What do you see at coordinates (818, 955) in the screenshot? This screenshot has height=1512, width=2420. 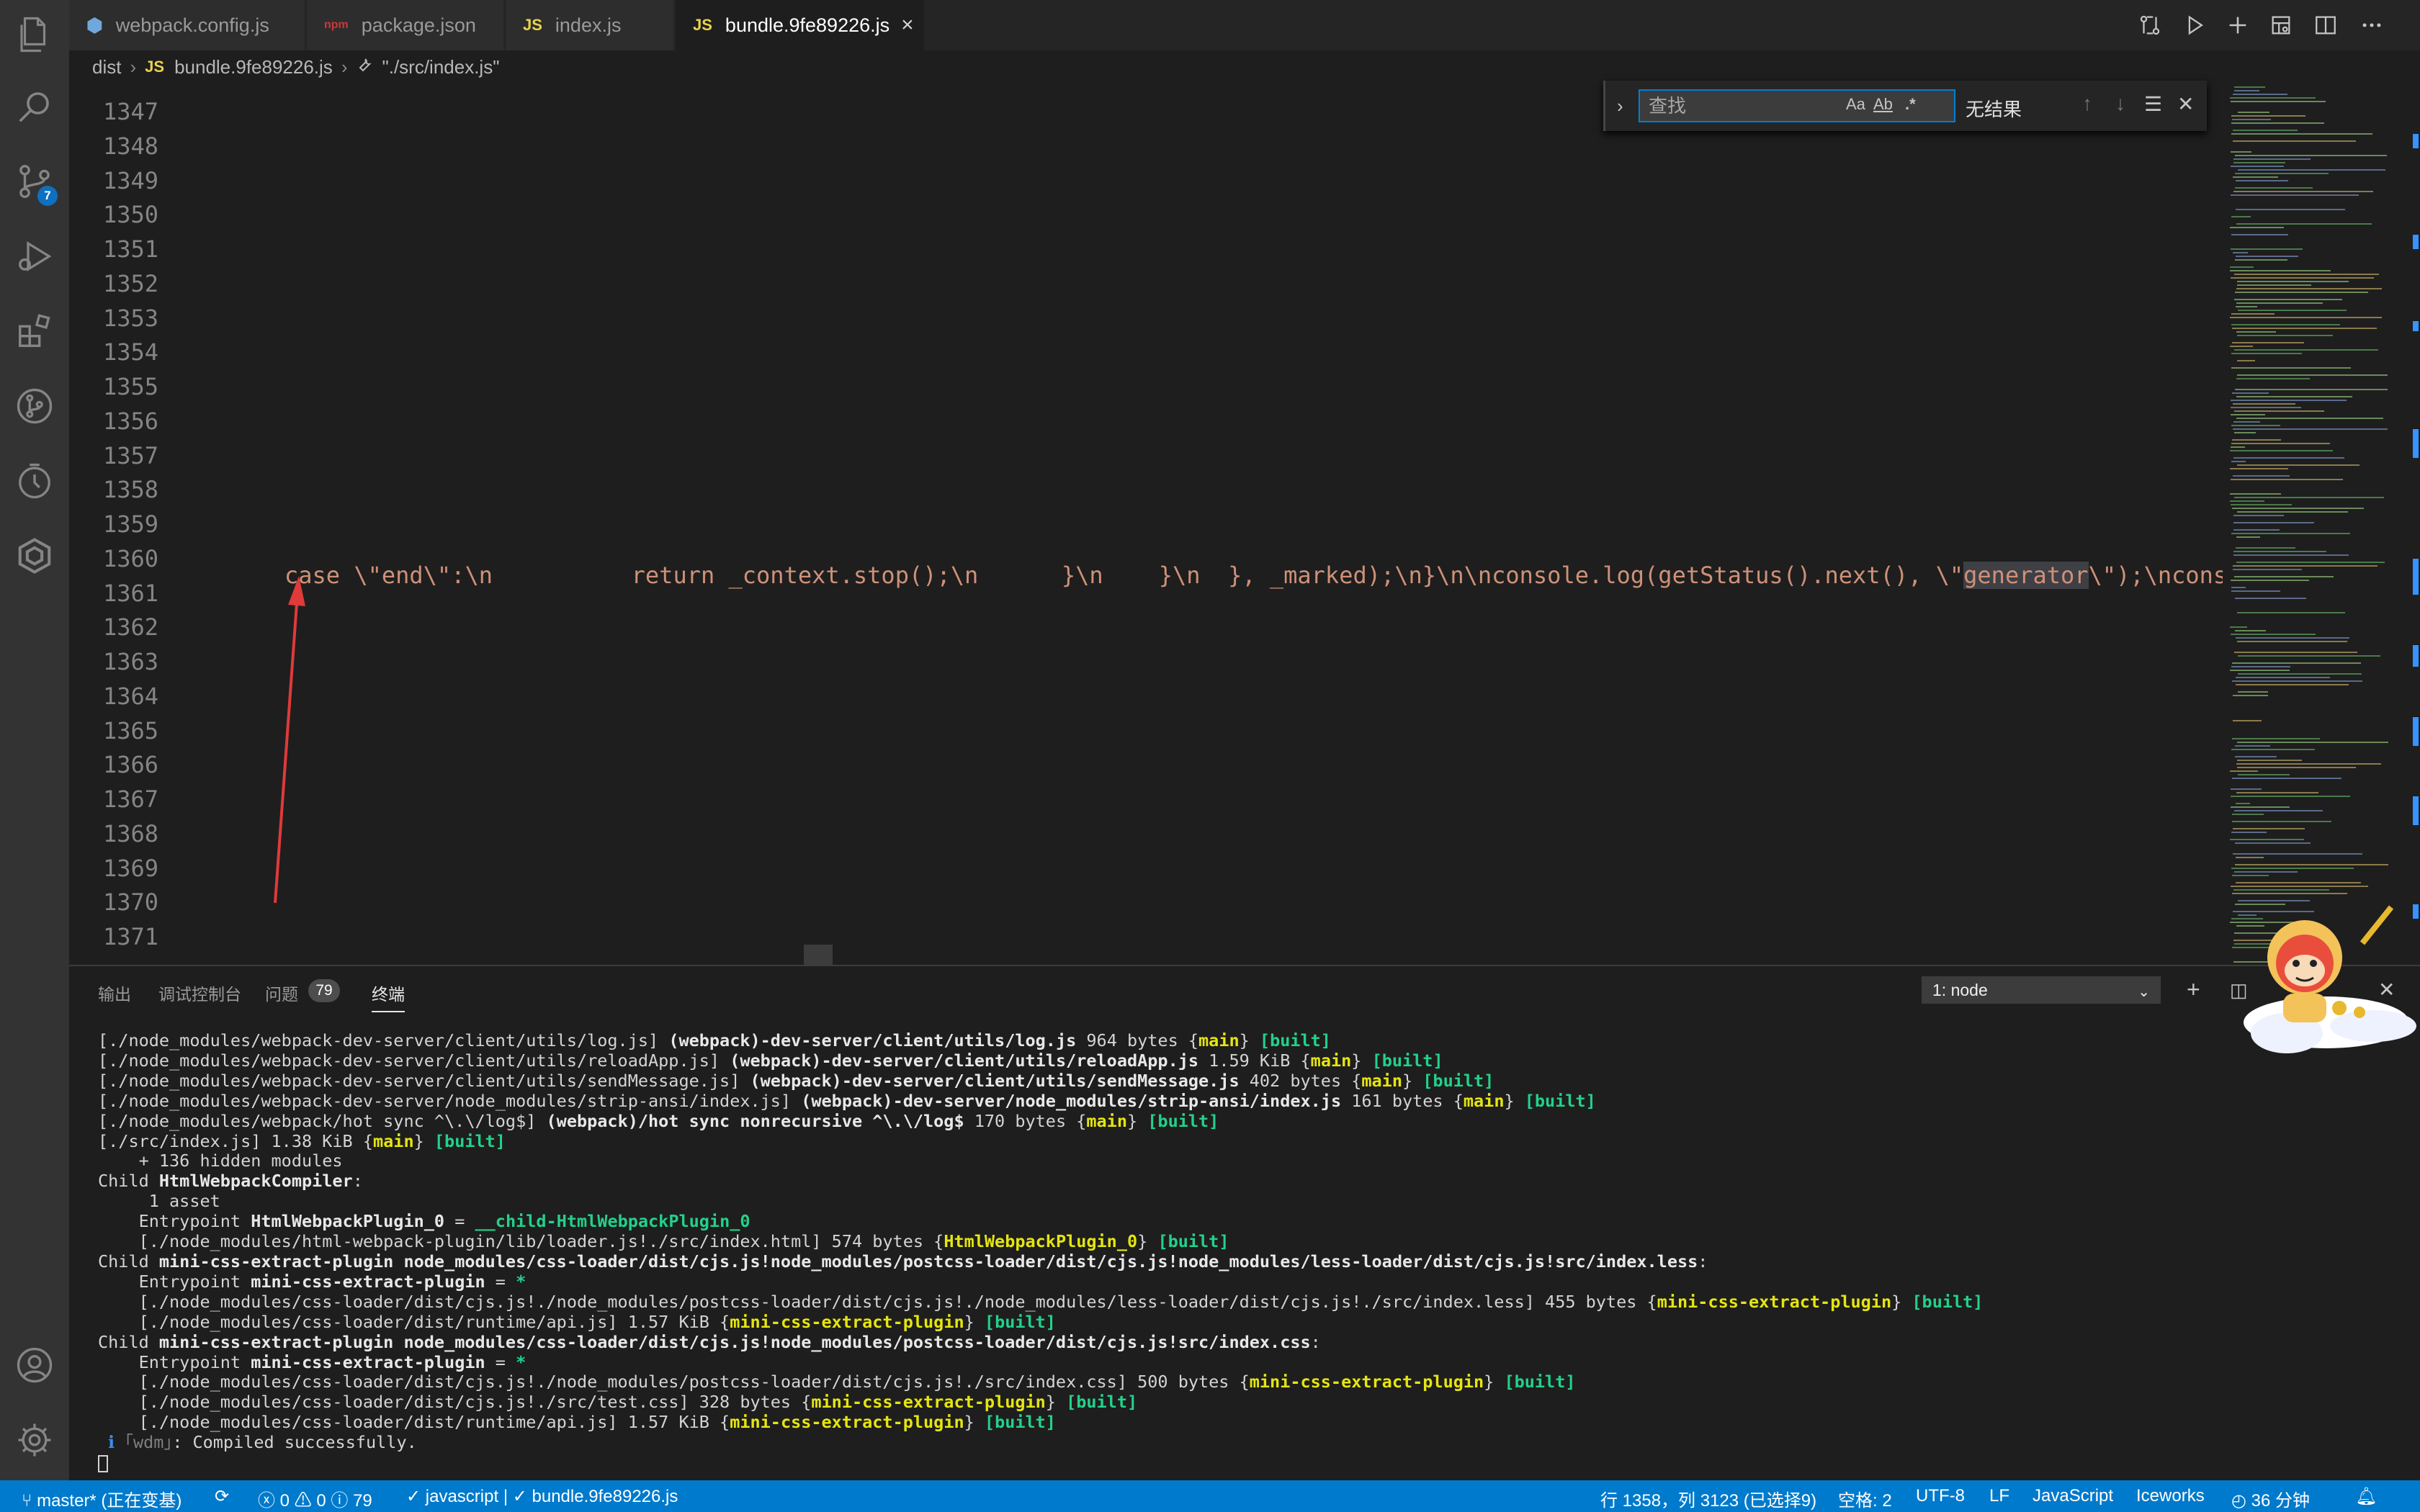 I see `horizontal-scroll-thumb` at bounding box center [818, 955].